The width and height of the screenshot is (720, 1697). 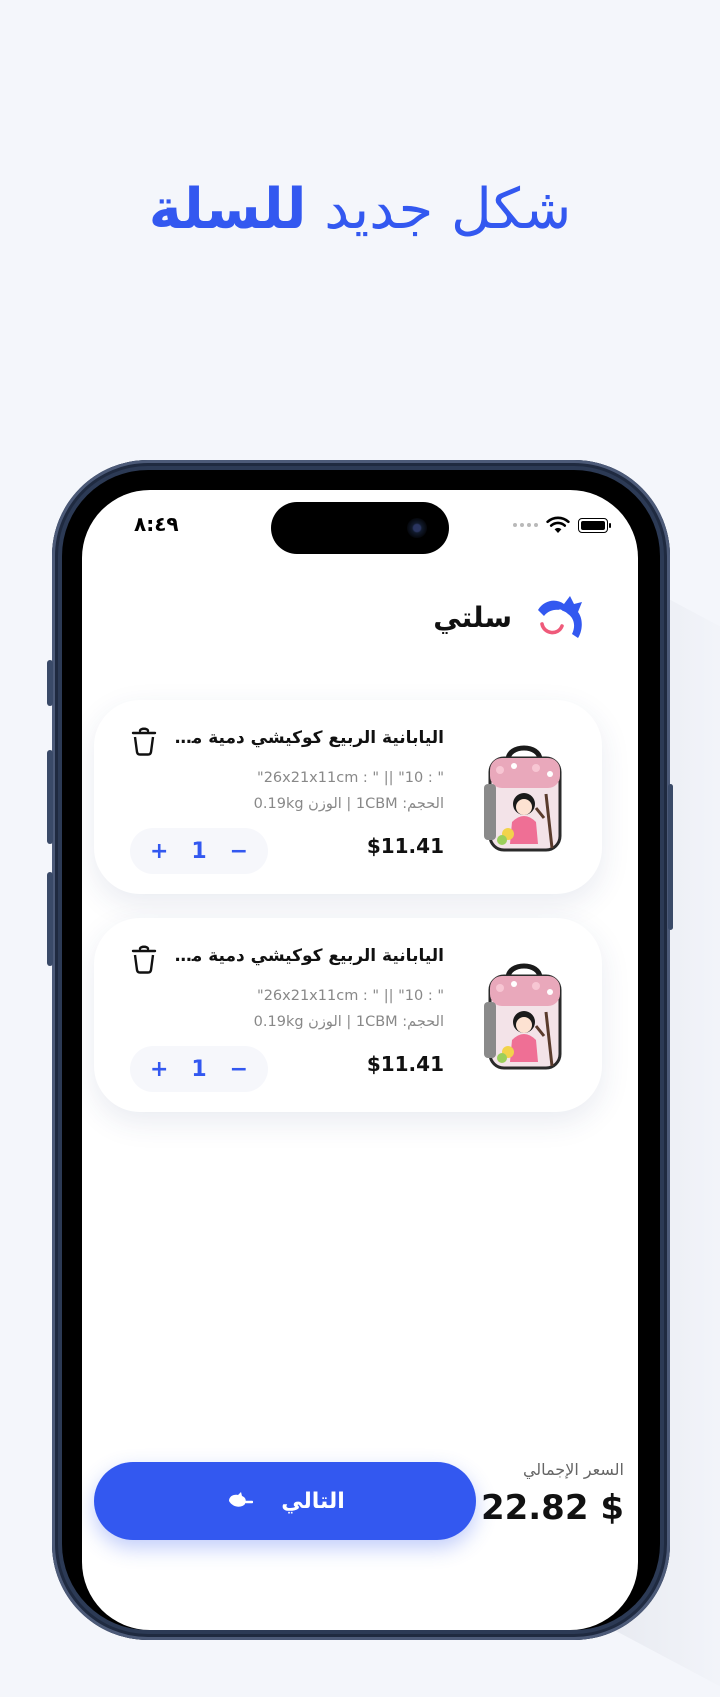 What do you see at coordinates (50, 683) in the screenshot?
I see `phone-side-button-silent` at bounding box center [50, 683].